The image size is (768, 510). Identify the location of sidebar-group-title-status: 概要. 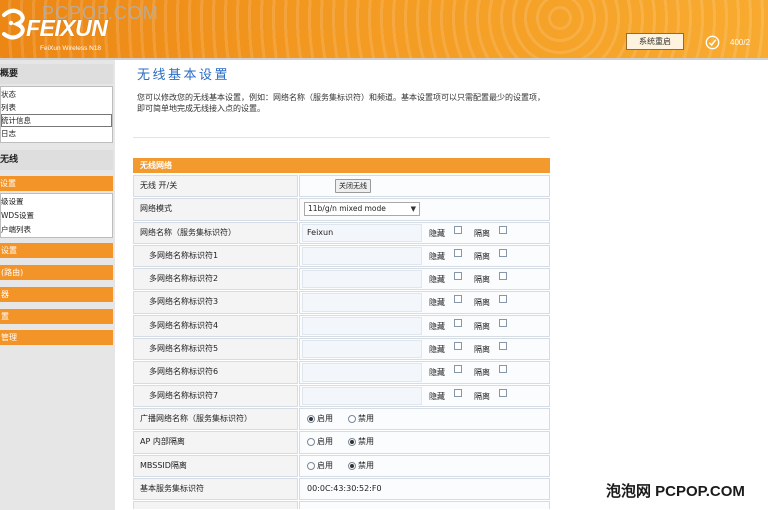
(56, 74).